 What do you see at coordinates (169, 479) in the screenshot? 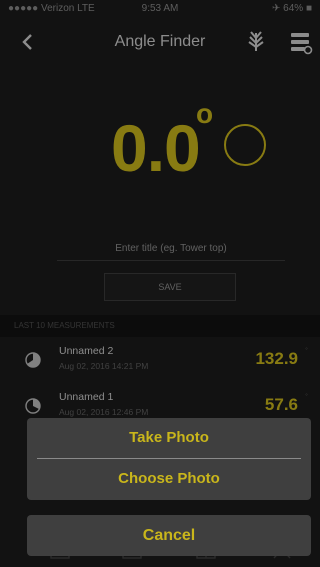
I see `choose-photo-button: Choose Photo` at bounding box center [169, 479].